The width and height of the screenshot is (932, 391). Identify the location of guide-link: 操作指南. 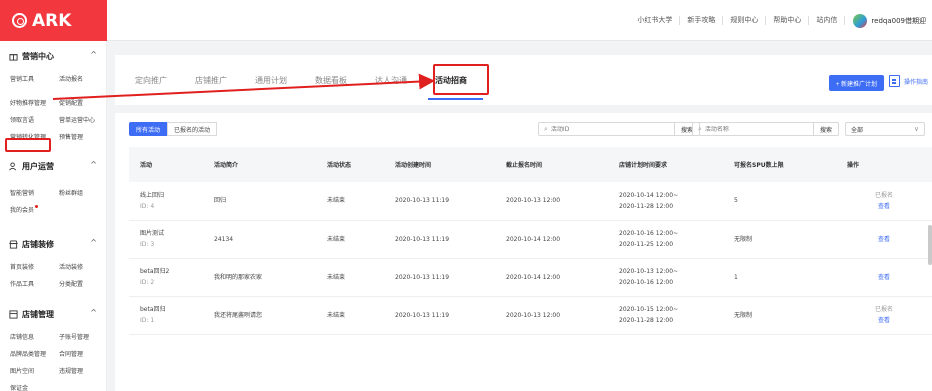
(908, 81).